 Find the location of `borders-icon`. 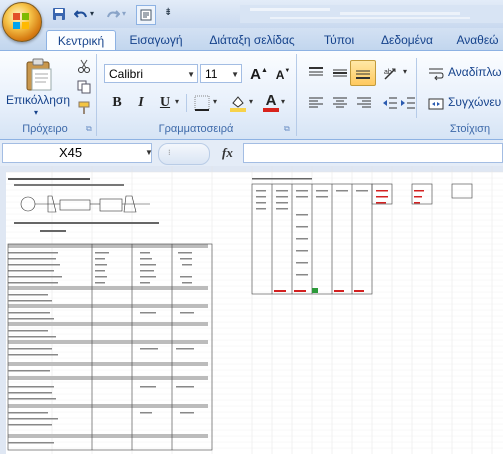

borders-icon is located at coordinates (202, 103).